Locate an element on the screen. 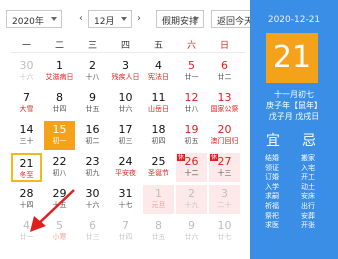 The width and height of the screenshot is (338, 259). weekday-label: 一 is located at coordinates (26, 46).